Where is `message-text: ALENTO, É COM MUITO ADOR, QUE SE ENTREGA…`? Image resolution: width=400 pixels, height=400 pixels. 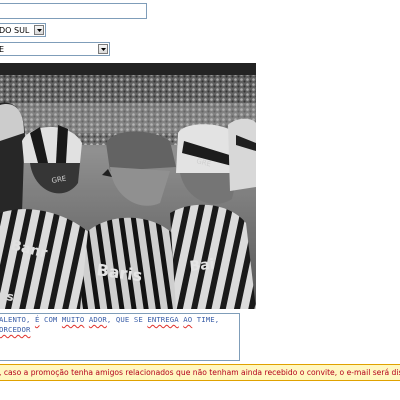
message-text: ALENTO, É COM MUITO ADOR, QUE SE ENTREGA… is located at coordinates (118, 325).